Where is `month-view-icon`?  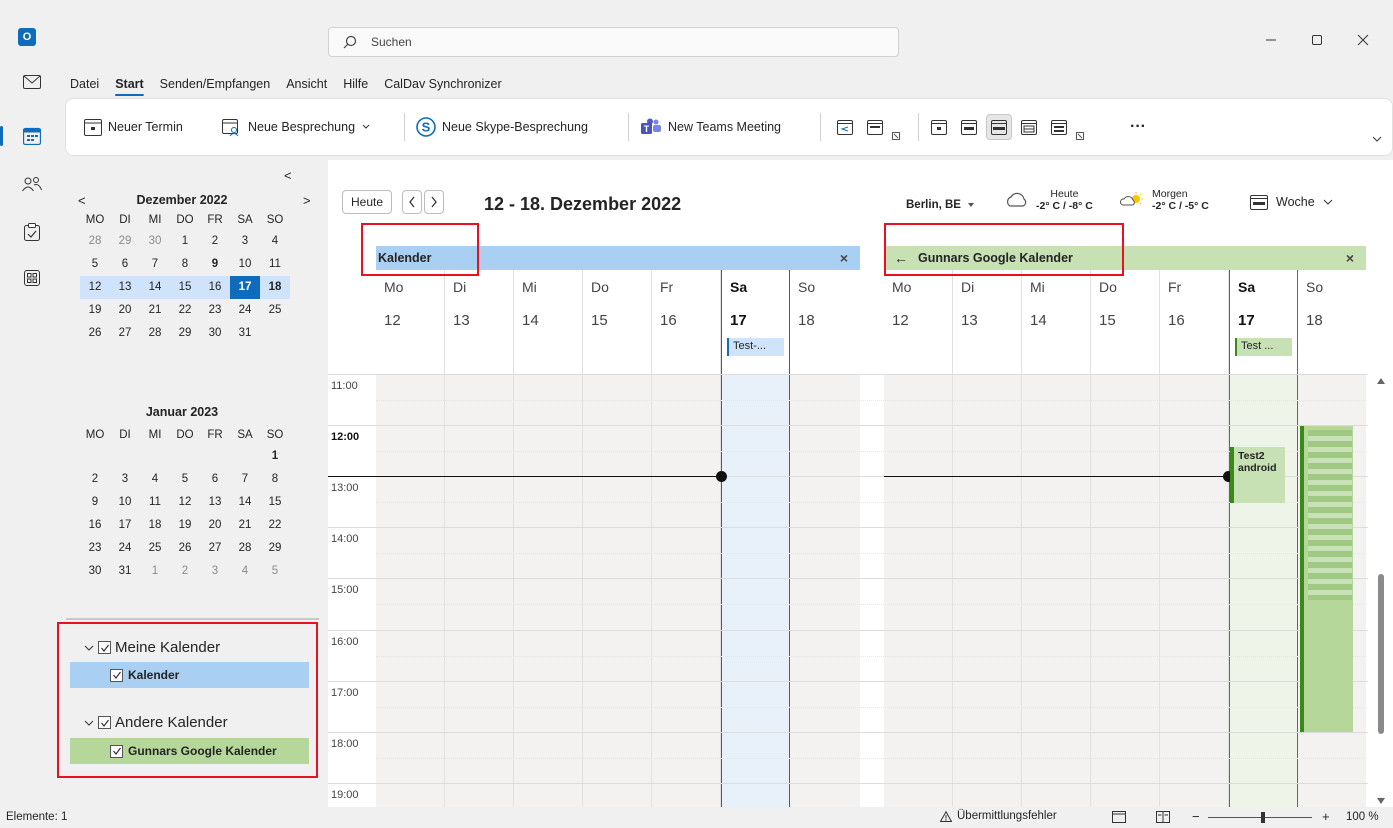 month-view-icon is located at coordinates (1029, 127).